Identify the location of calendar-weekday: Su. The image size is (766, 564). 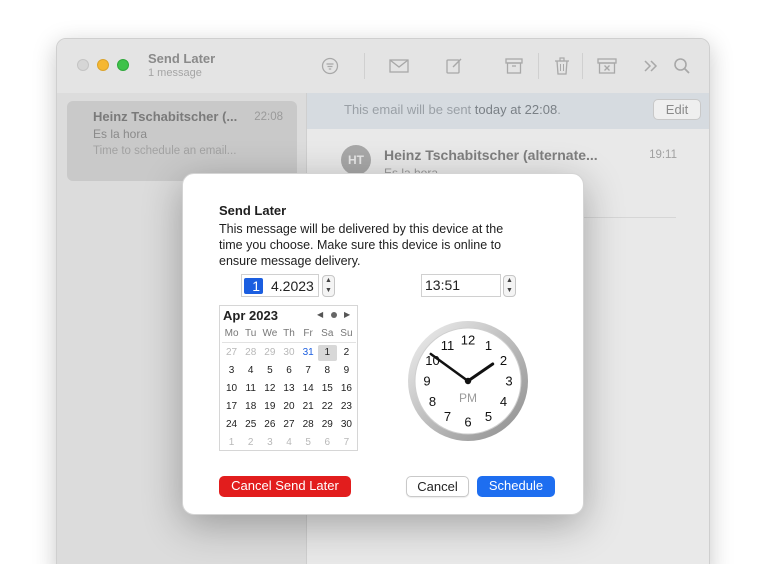
(346, 333).